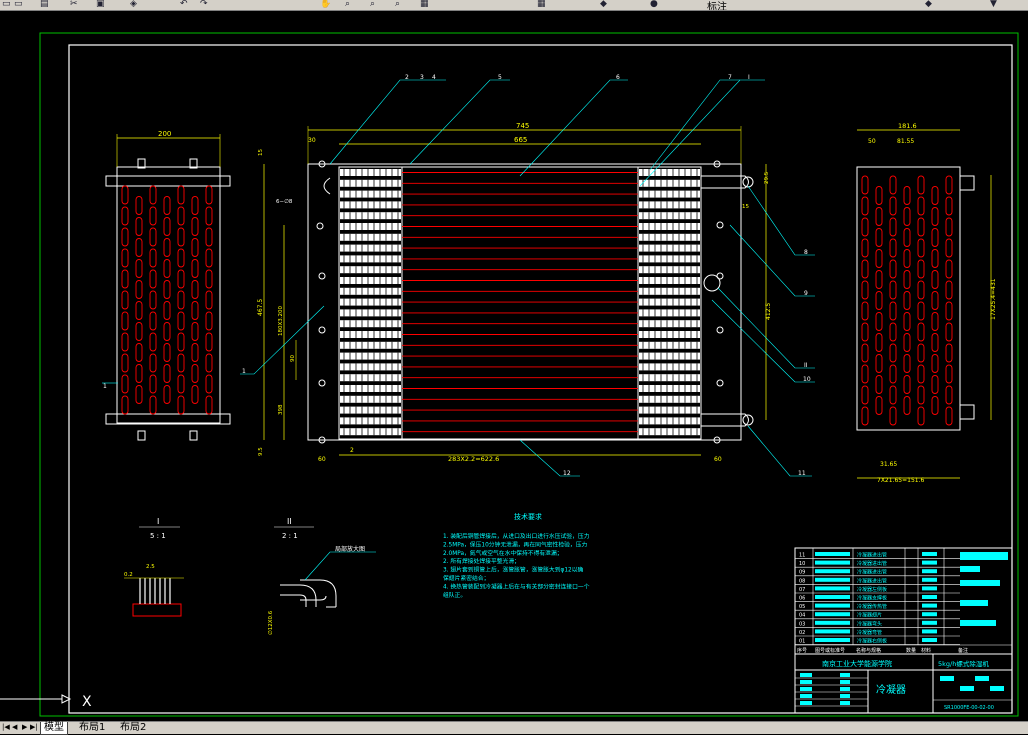 The width and height of the screenshot is (1028, 735). I want to click on calculator-icon: ▦, so click(541, 4).